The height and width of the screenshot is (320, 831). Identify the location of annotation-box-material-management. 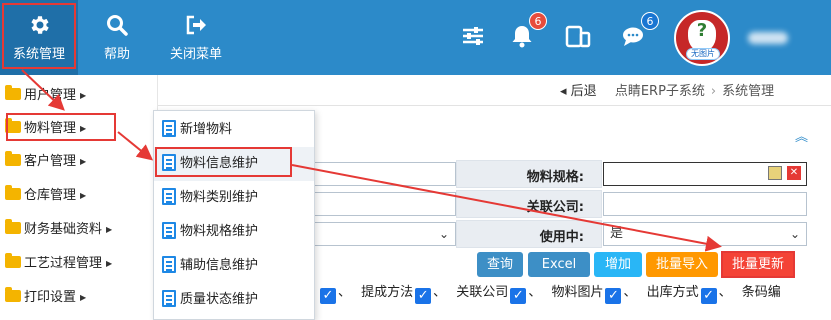
(61, 127).